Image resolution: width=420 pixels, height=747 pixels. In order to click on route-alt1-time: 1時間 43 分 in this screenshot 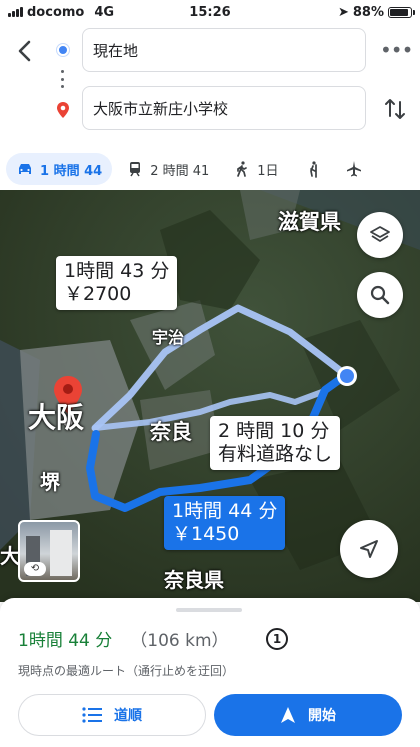, I will do `click(117, 271)`.